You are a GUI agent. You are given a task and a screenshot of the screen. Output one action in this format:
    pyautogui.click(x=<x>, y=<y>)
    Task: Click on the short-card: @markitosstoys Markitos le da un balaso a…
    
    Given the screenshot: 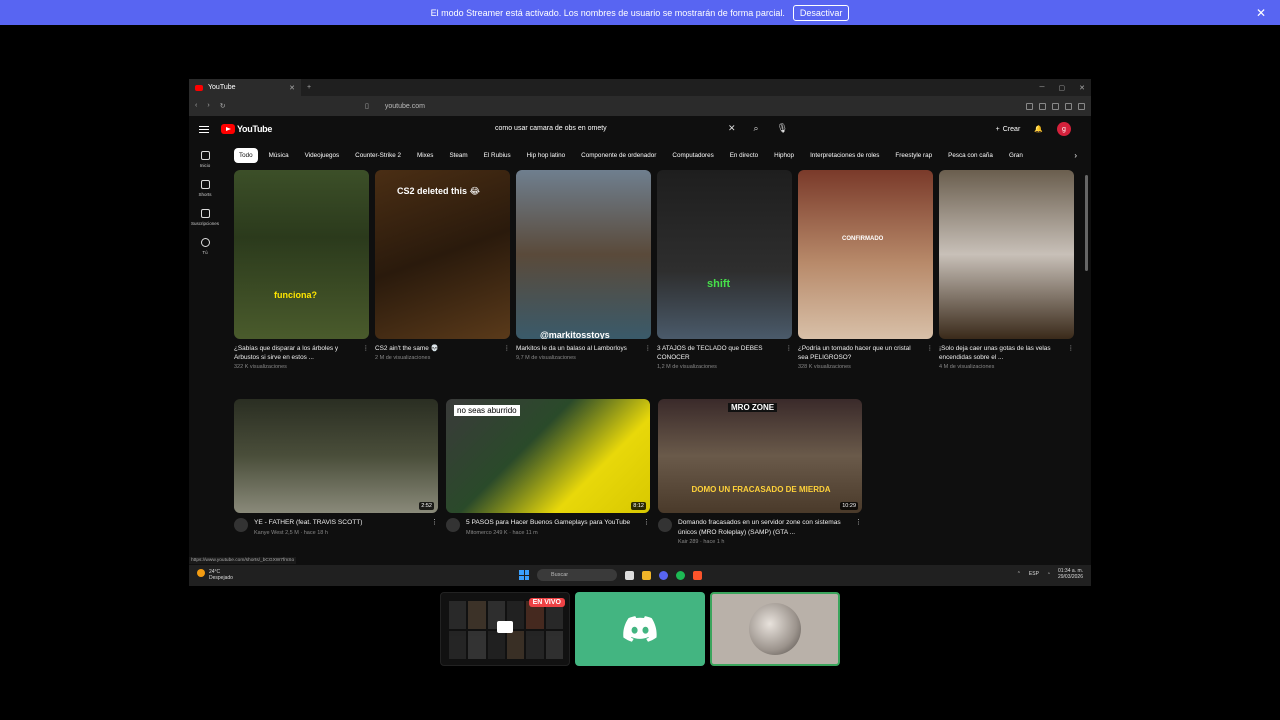 What is the action you would take?
    pyautogui.click(x=583, y=270)
    